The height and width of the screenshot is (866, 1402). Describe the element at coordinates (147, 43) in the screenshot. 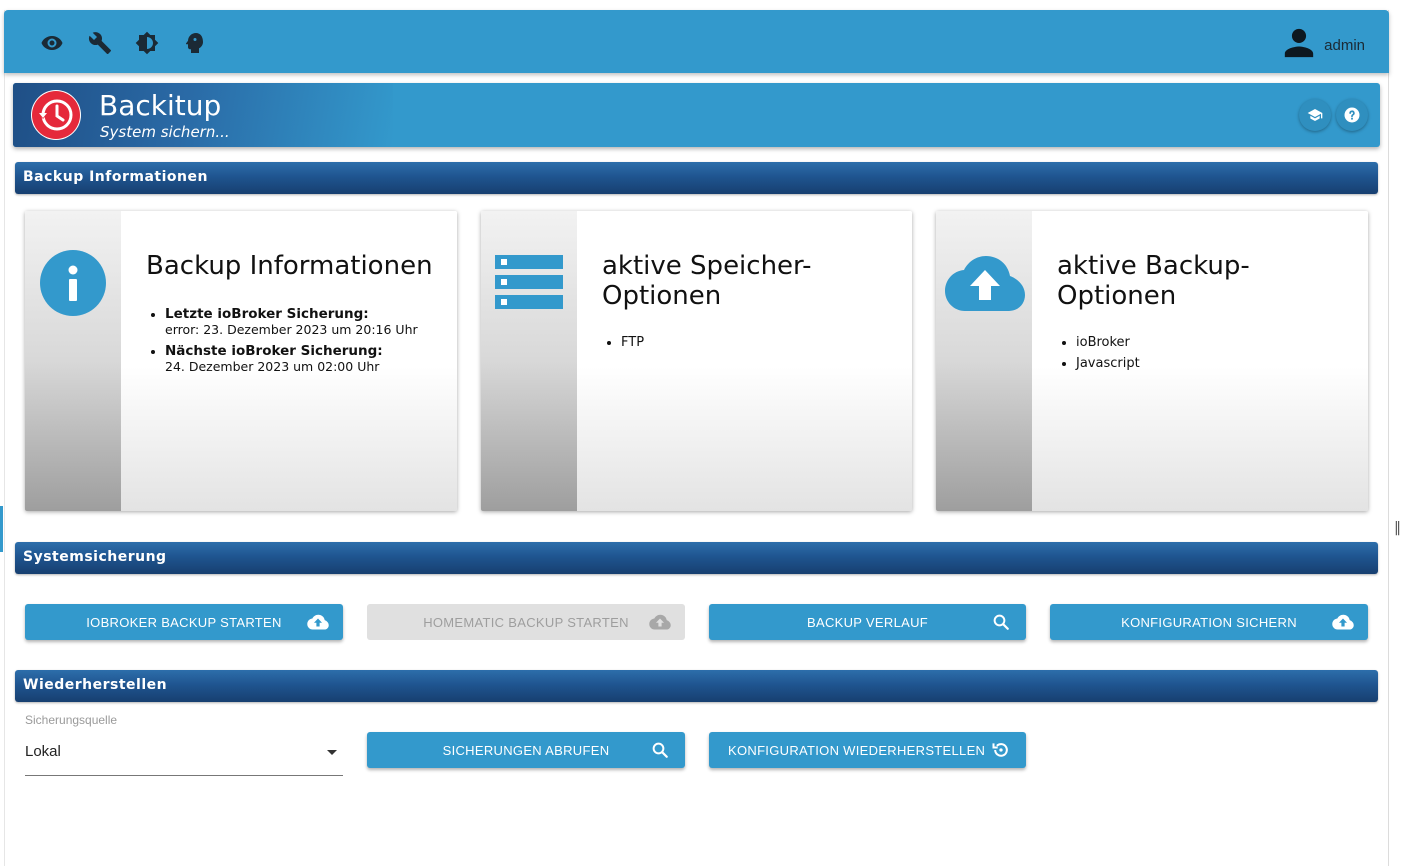

I see `brightness-icon` at that location.